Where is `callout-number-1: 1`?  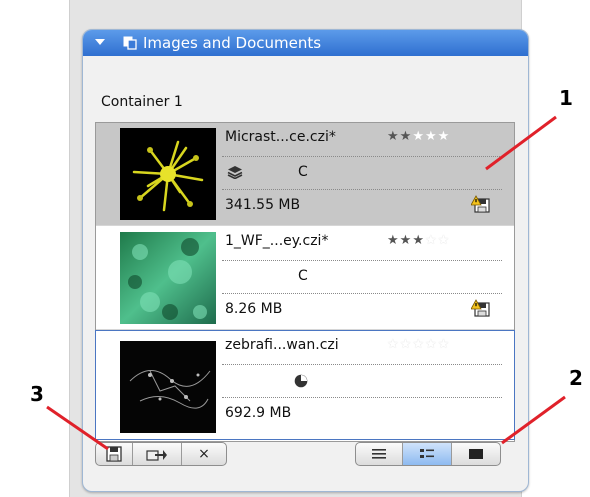 callout-number-1: 1 is located at coordinates (566, 98).